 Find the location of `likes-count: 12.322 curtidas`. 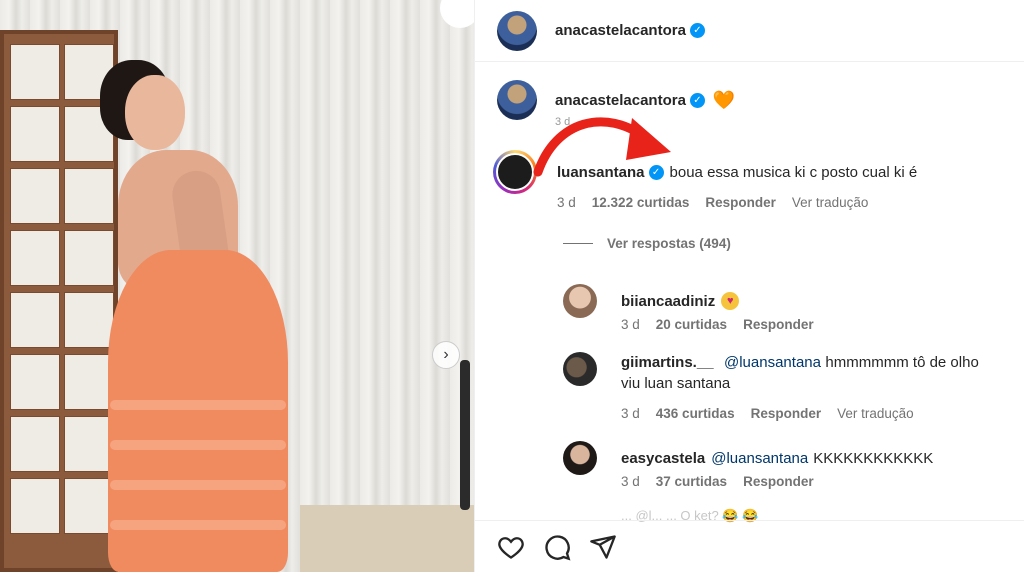

likes-count: 12.322 curtidas is located at coordinates (641, 202).